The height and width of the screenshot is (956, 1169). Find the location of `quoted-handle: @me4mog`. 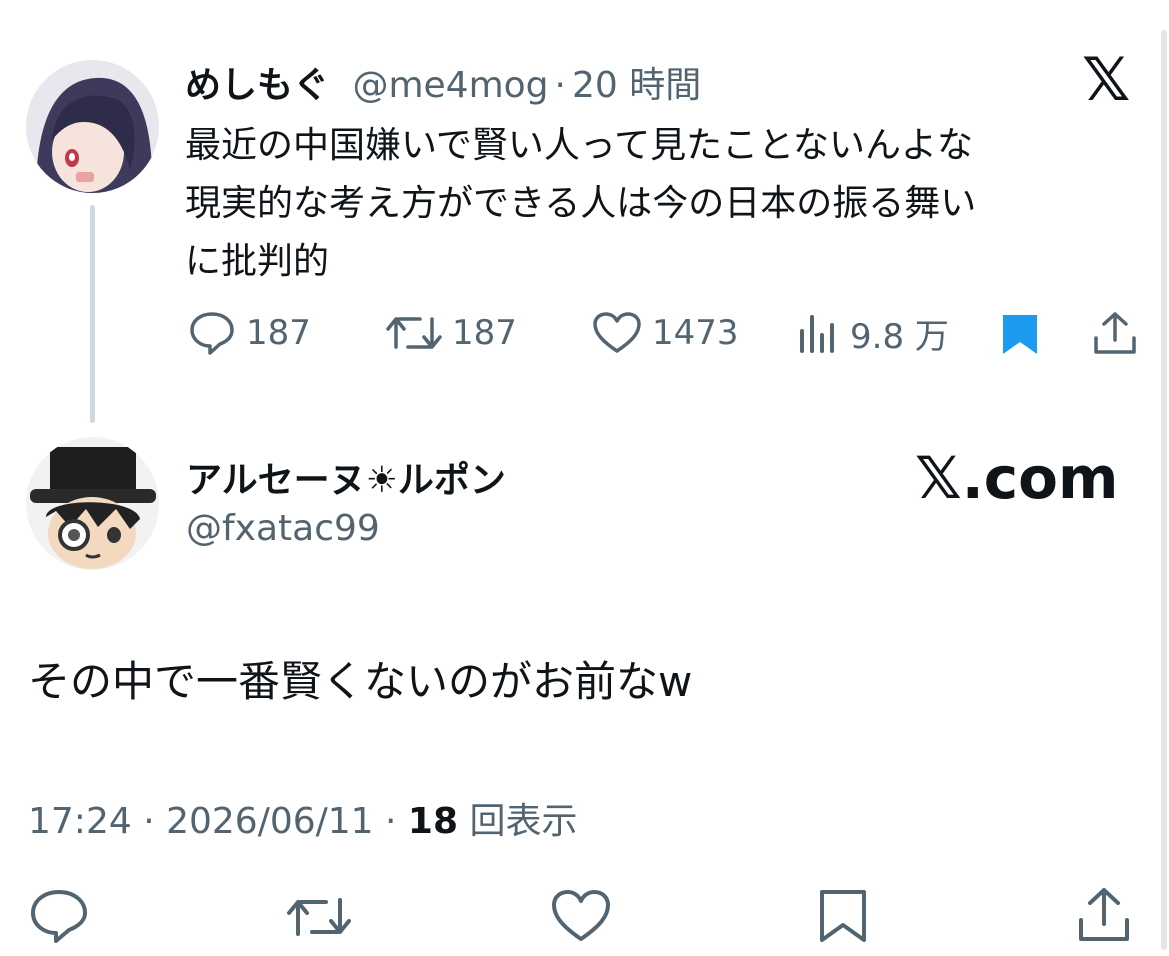

quoted-handle: @me4mog is located at coordinates (450, 85).